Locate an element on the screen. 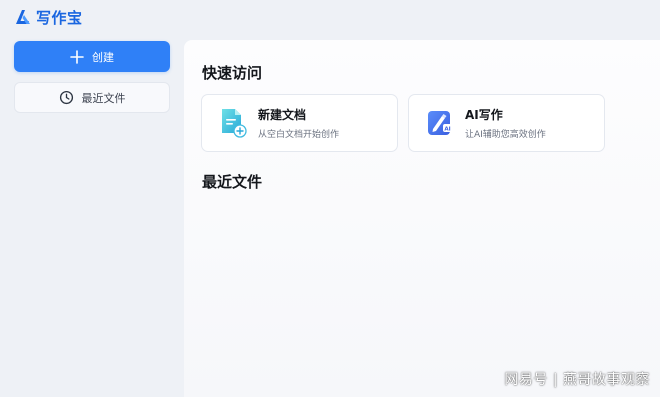  watermark: 网易号 | 燕哥故事观察 is located at coordinates (577, 380).